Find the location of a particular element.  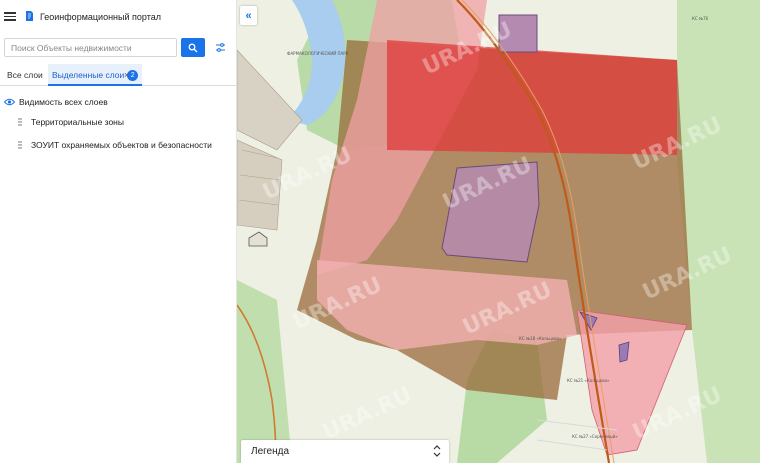

search-button is located at coordinates (193, 47).